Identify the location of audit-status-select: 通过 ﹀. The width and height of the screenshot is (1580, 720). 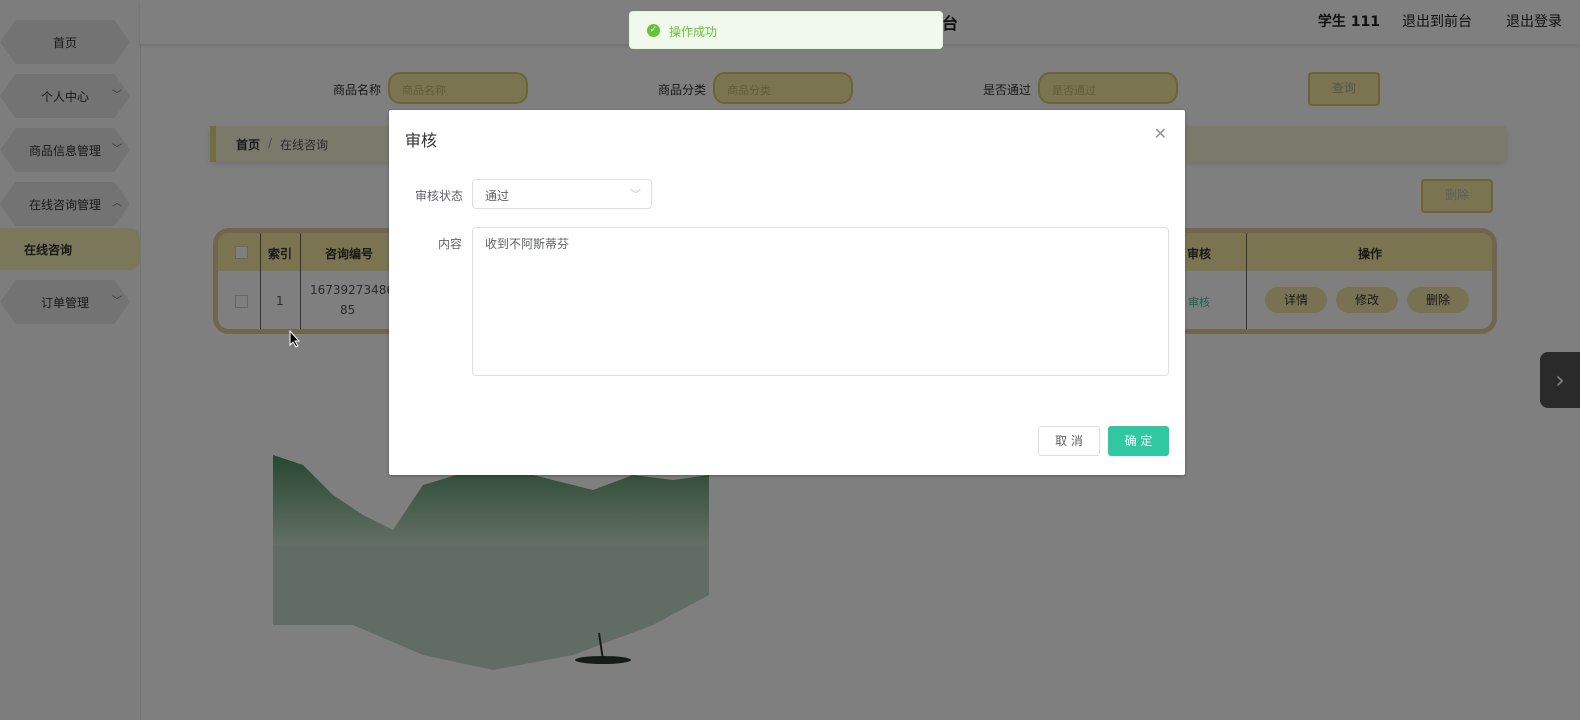
(562, 194).